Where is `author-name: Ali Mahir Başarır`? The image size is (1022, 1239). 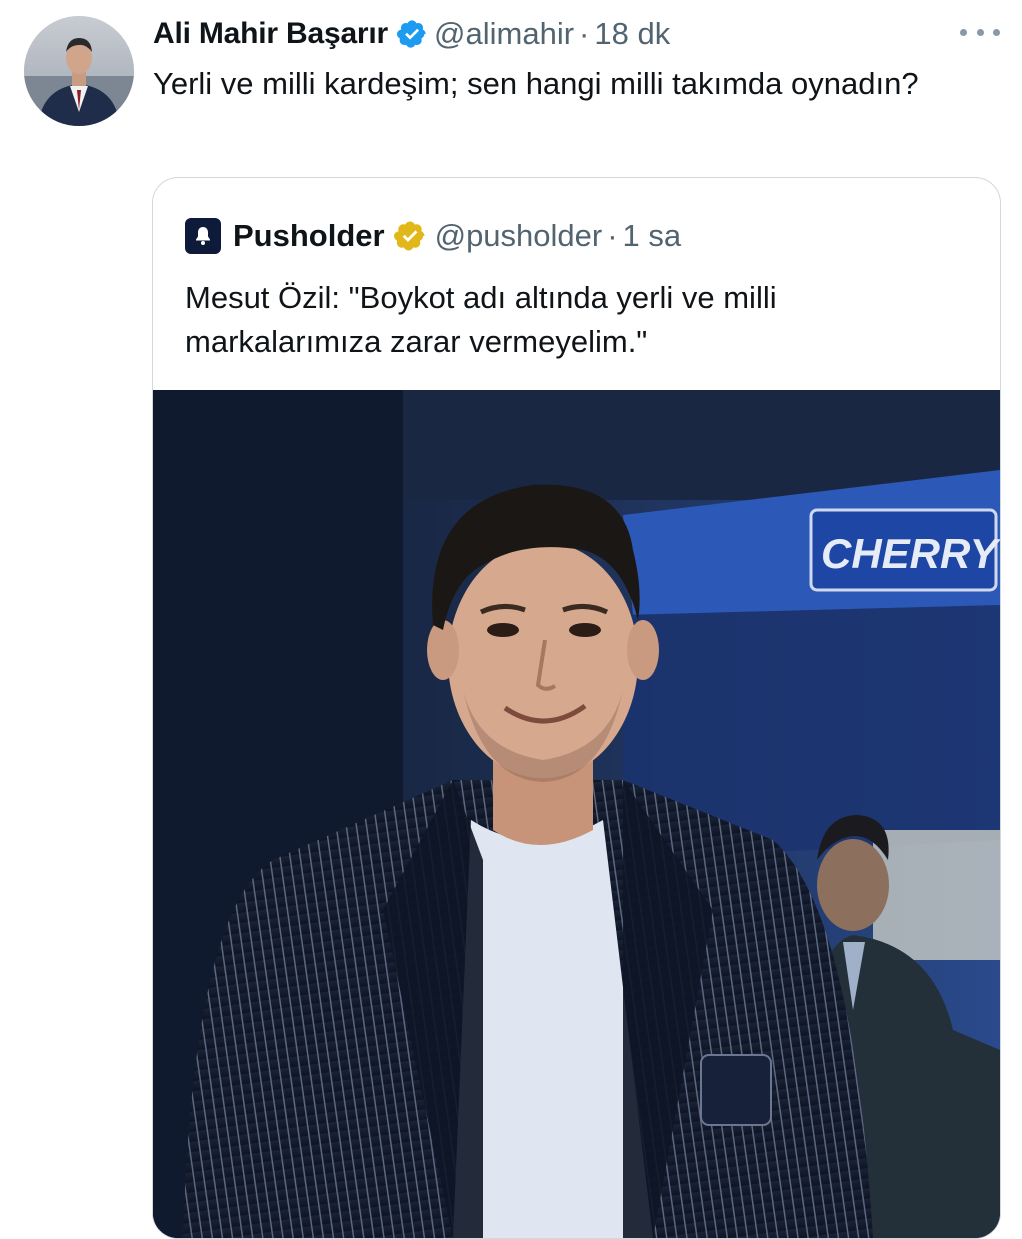 author-name: Ali Mahir Başarır is located at coordinates (270, 34).